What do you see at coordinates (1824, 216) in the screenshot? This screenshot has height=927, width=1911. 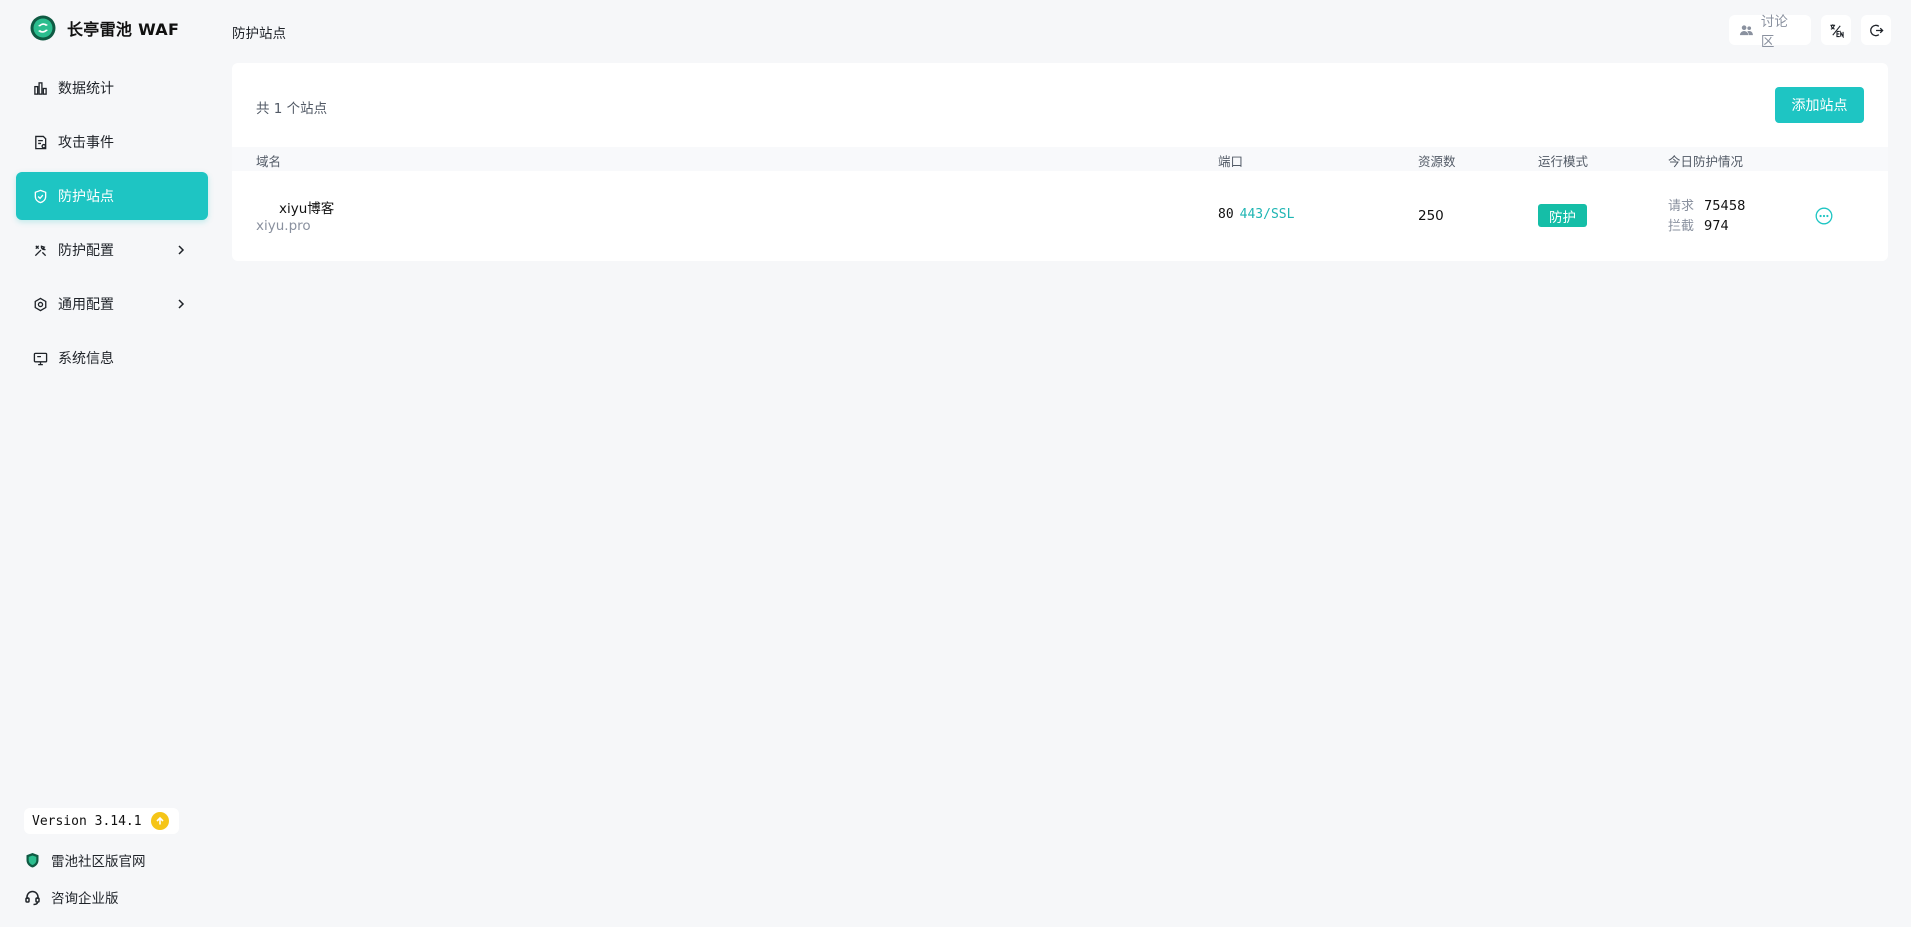 I see `more-options-icon` at bounding box center [1824, 216].